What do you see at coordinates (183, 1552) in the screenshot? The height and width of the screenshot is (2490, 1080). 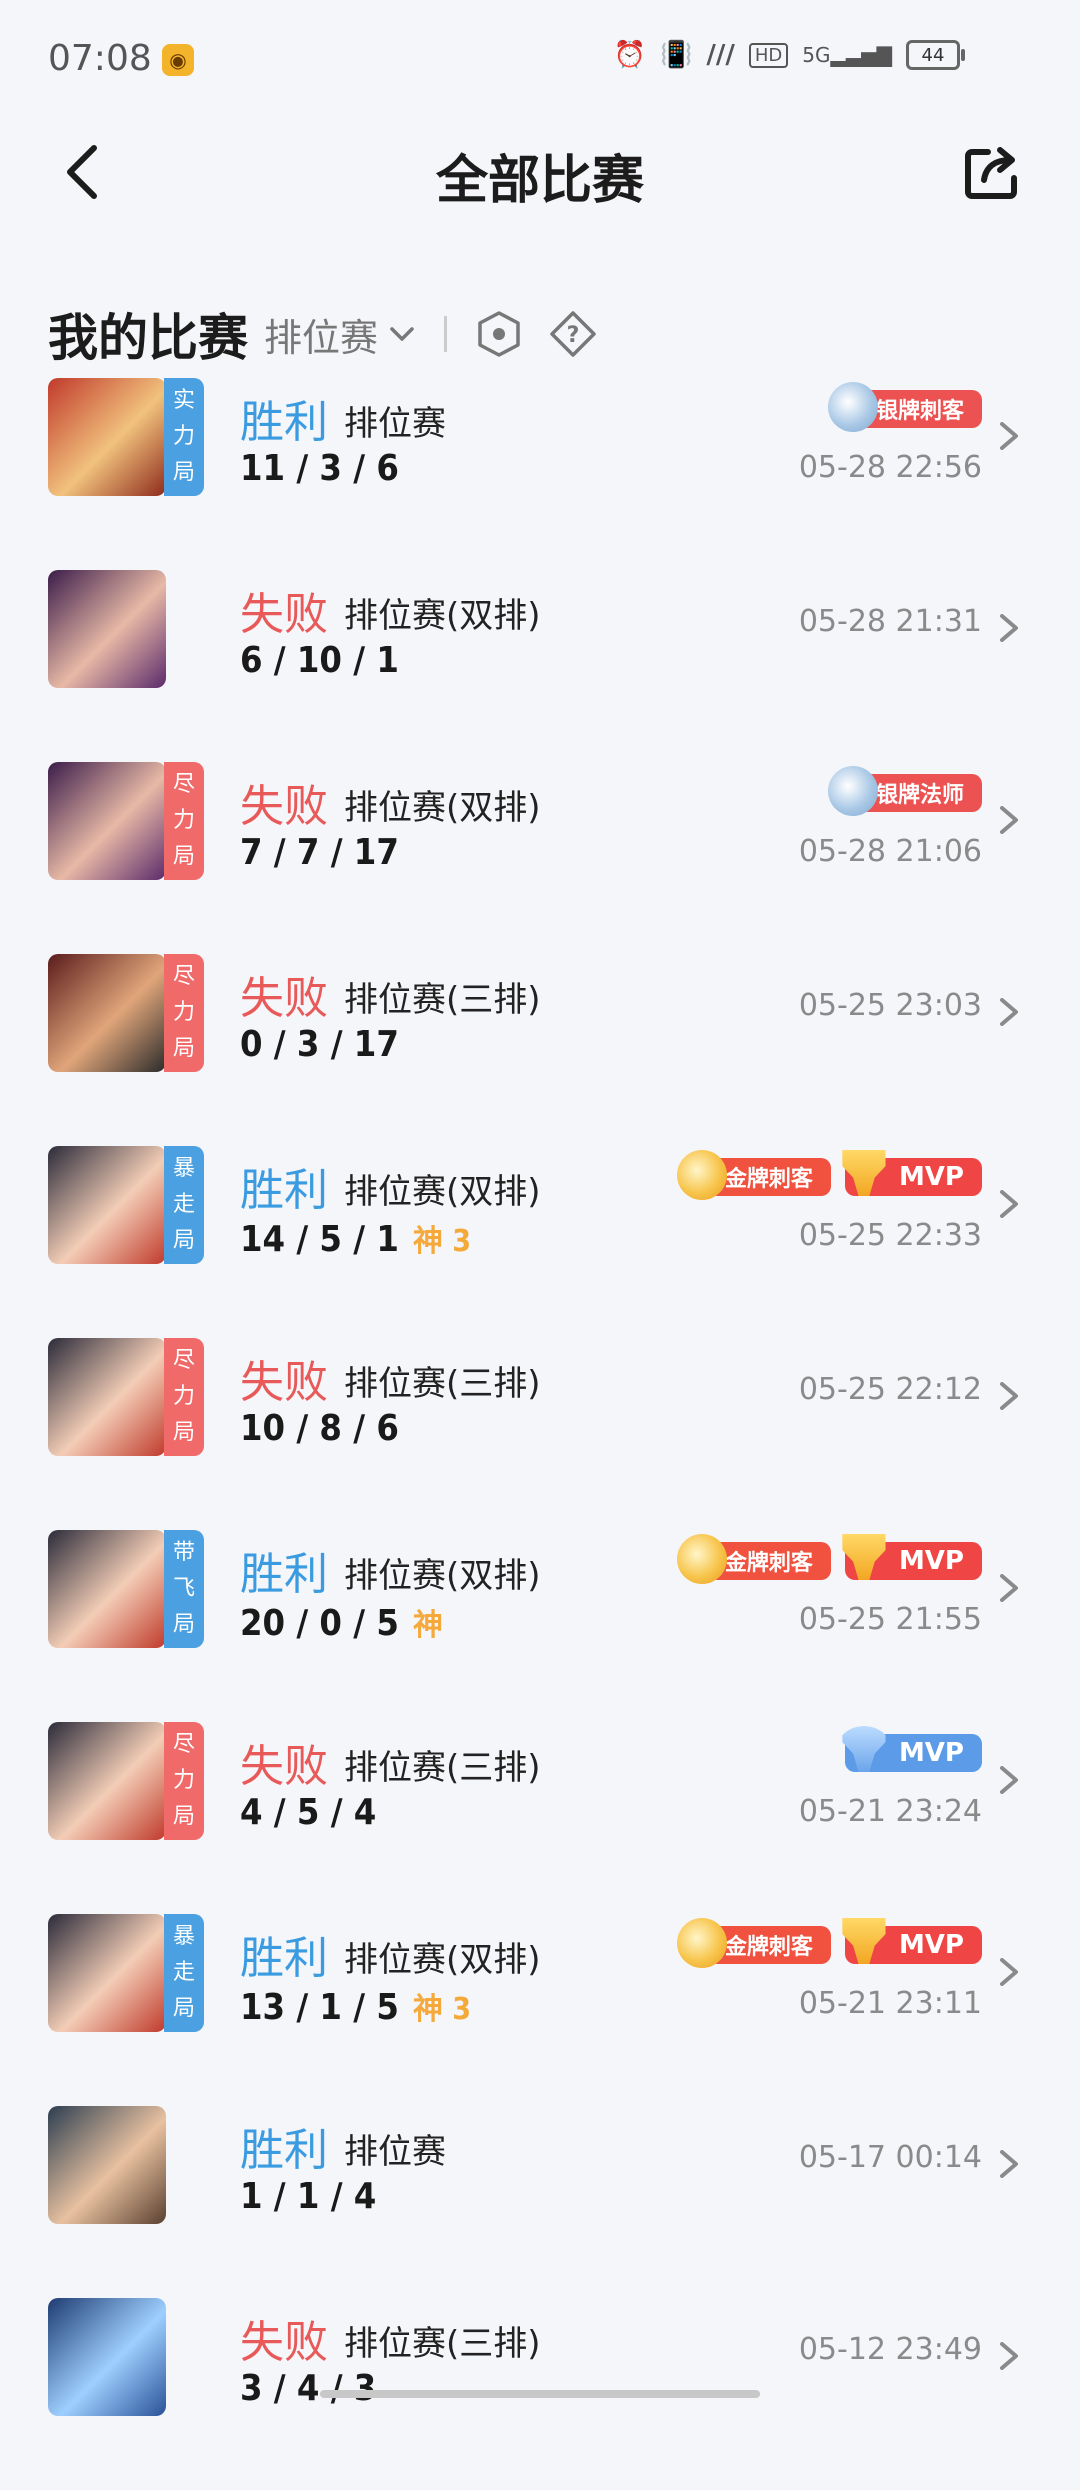 I see `performance-tag-char: 带` at bounding box center [183, 1552].